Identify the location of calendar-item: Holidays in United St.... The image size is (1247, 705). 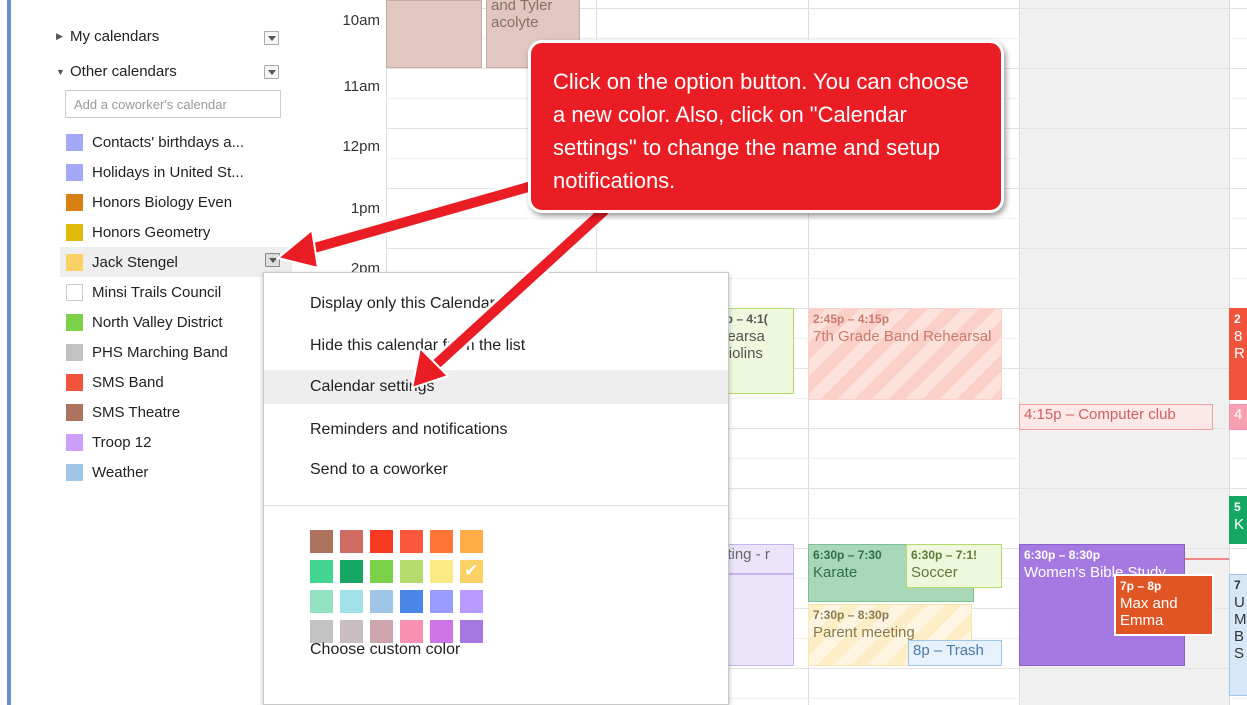
(180, 172).